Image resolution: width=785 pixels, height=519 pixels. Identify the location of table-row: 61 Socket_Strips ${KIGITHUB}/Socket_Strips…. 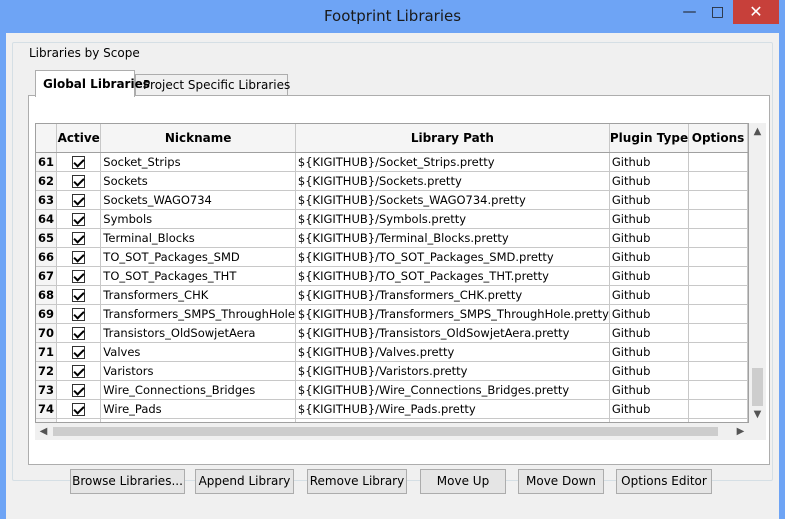
(392, 162).